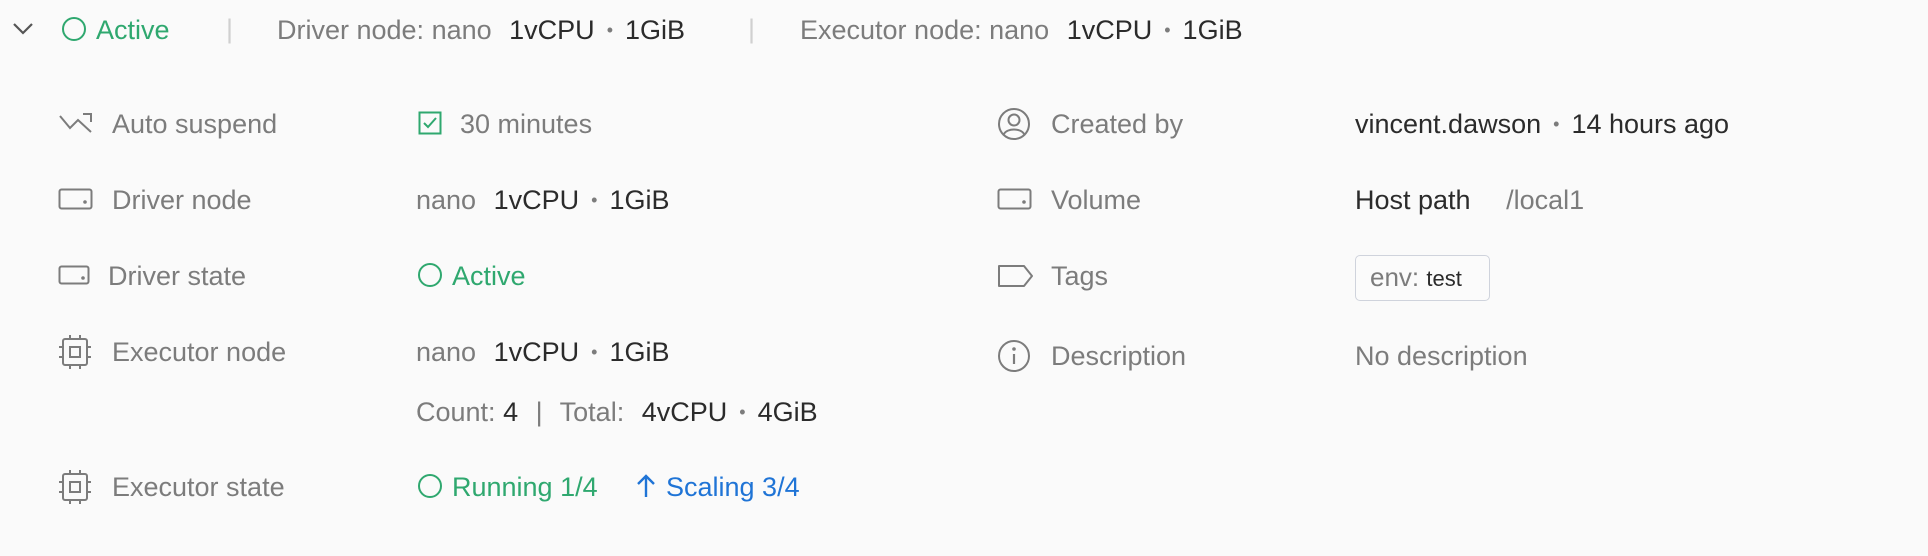  What do you see at coordinates (481, 30) in the screenshot?
I see `header-driver-node: Driver node: nano 1vCPU • 1GiB` at bounding box center [481, 30].